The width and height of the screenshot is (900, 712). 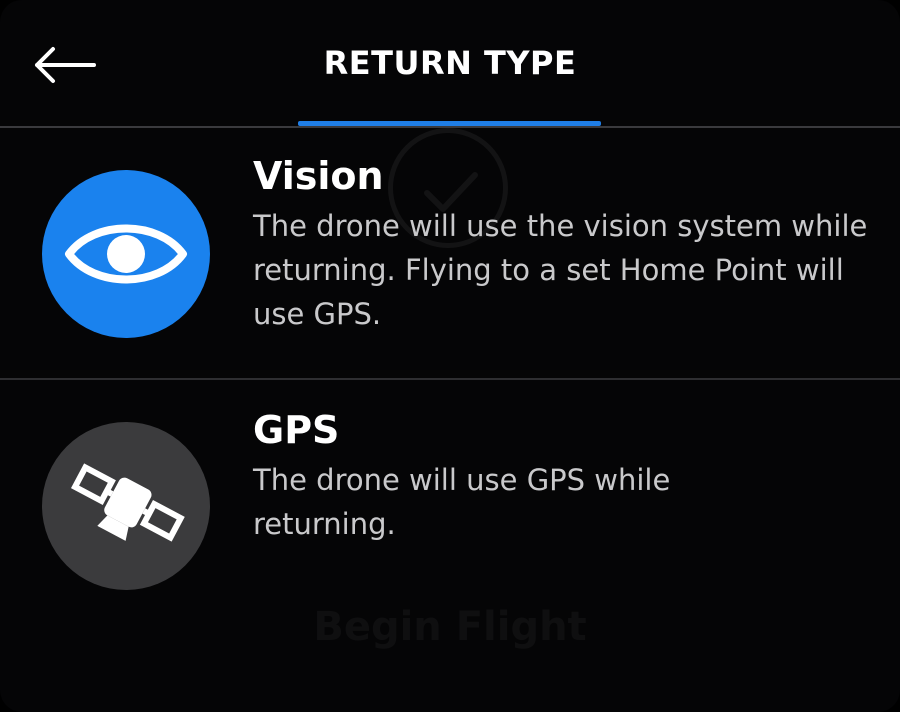 I want to click on satellite-icon, so click(x=127, y=502).